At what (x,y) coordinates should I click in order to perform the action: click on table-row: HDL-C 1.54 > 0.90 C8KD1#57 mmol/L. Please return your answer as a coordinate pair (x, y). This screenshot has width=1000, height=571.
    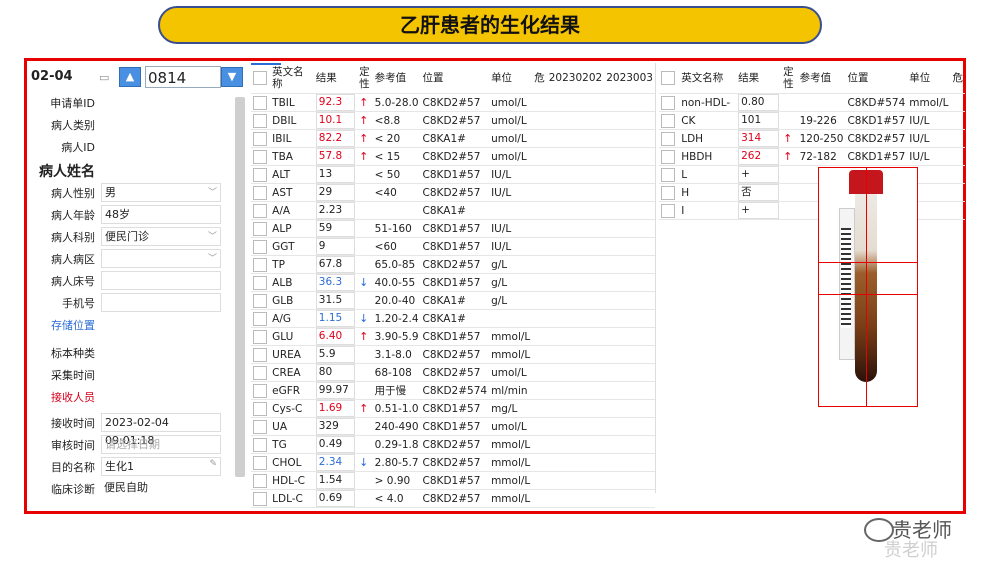
    Looking at the image, I should click on (453, 480).